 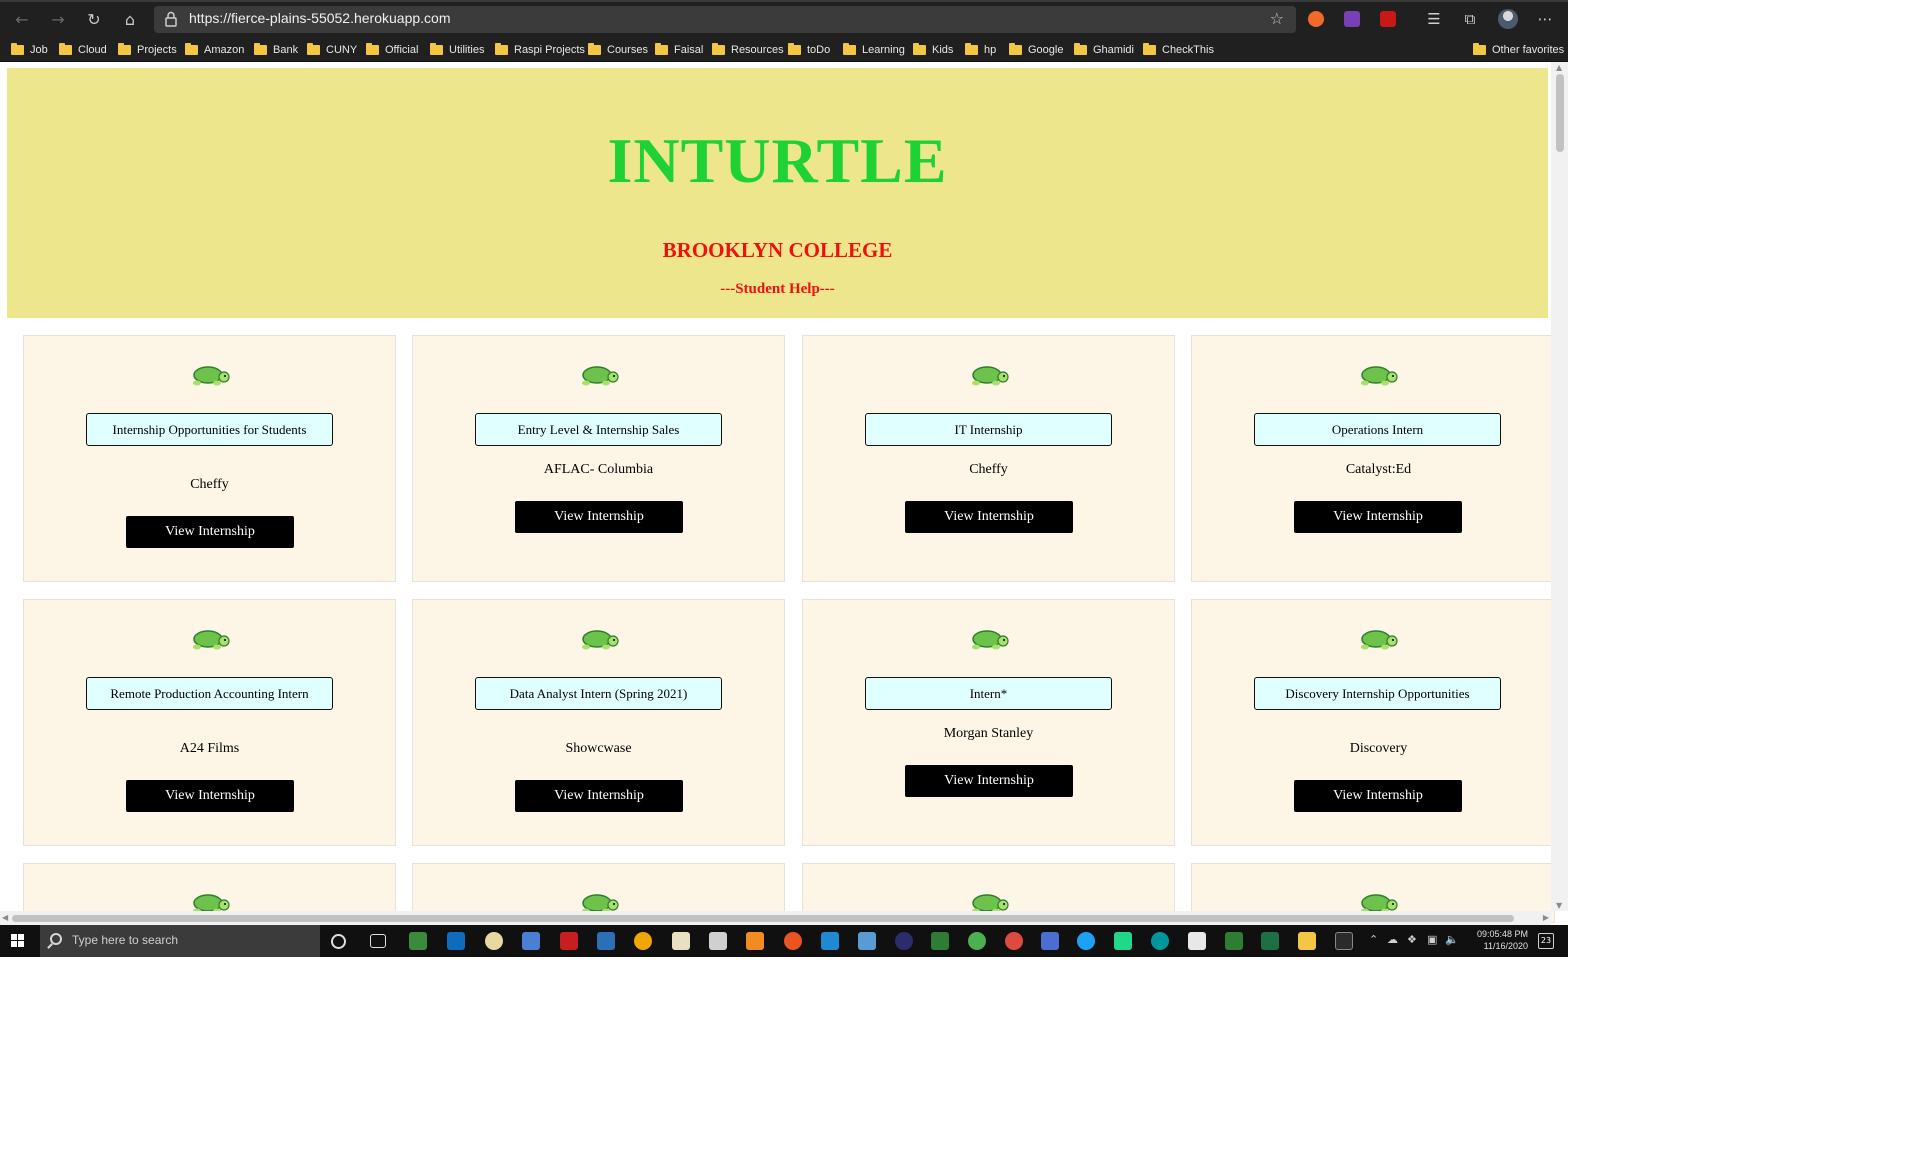 What do you see at coordinates (830, 941) in the screenshot?
I see `vscode-icon` at bounding box center [830, 941].